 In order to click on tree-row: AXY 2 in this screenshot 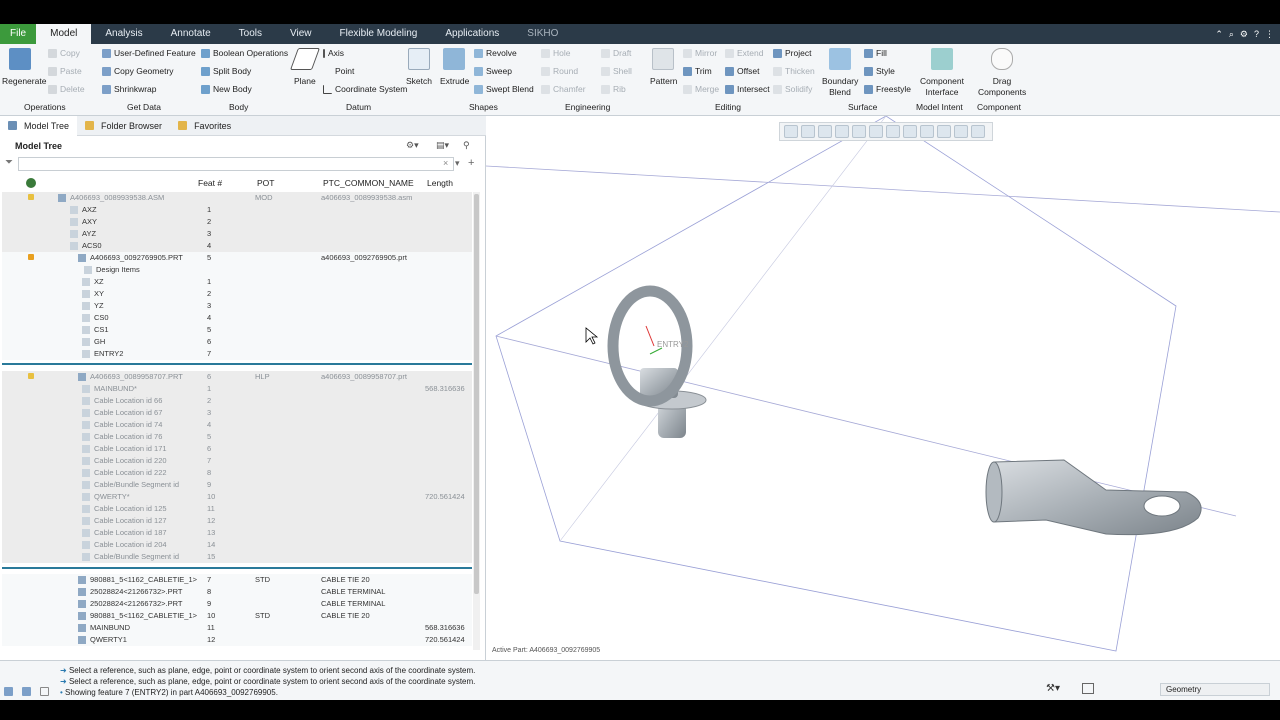, I will do `click(237, 222)`.